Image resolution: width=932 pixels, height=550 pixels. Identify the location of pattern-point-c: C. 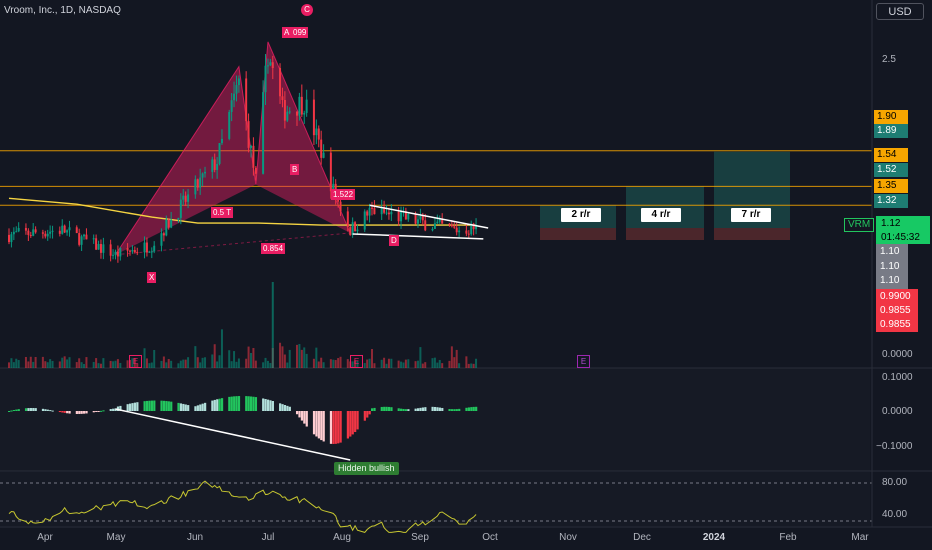
(307, 10).